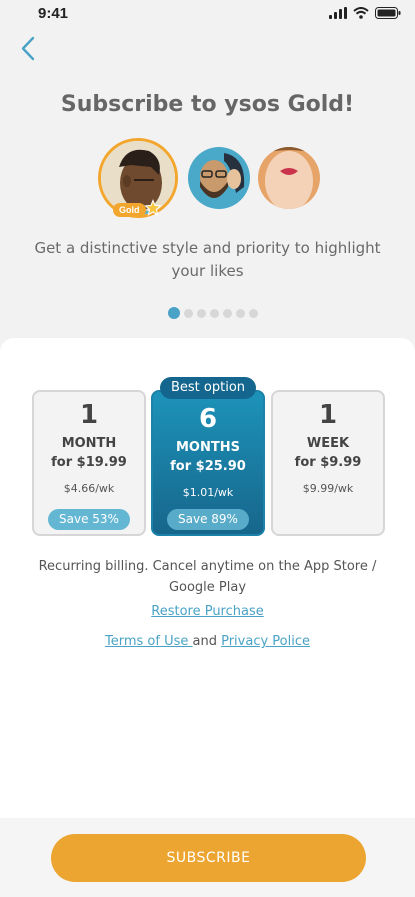  I want to click on privacy-policy-link: Privacy Police, so click(265, 641).